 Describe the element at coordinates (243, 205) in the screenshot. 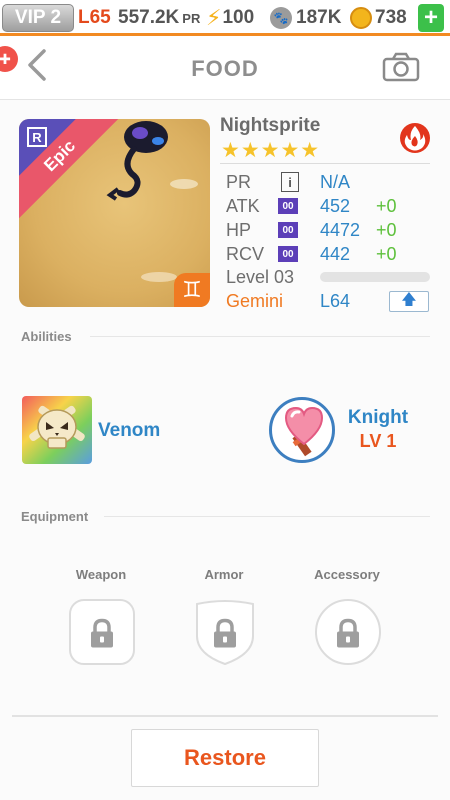

I see `stat-label: ATK` at that location.